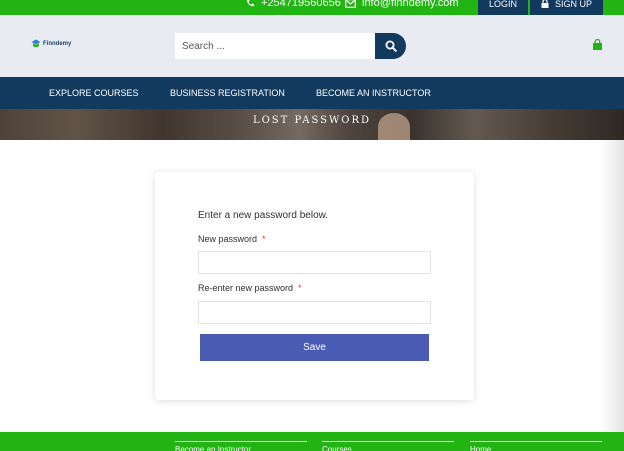 This screenshot has height=451, width=624. Describe the element at coordinates (388, 446) in the screenshot. I see `footer-link-courses: Courses` at that location.